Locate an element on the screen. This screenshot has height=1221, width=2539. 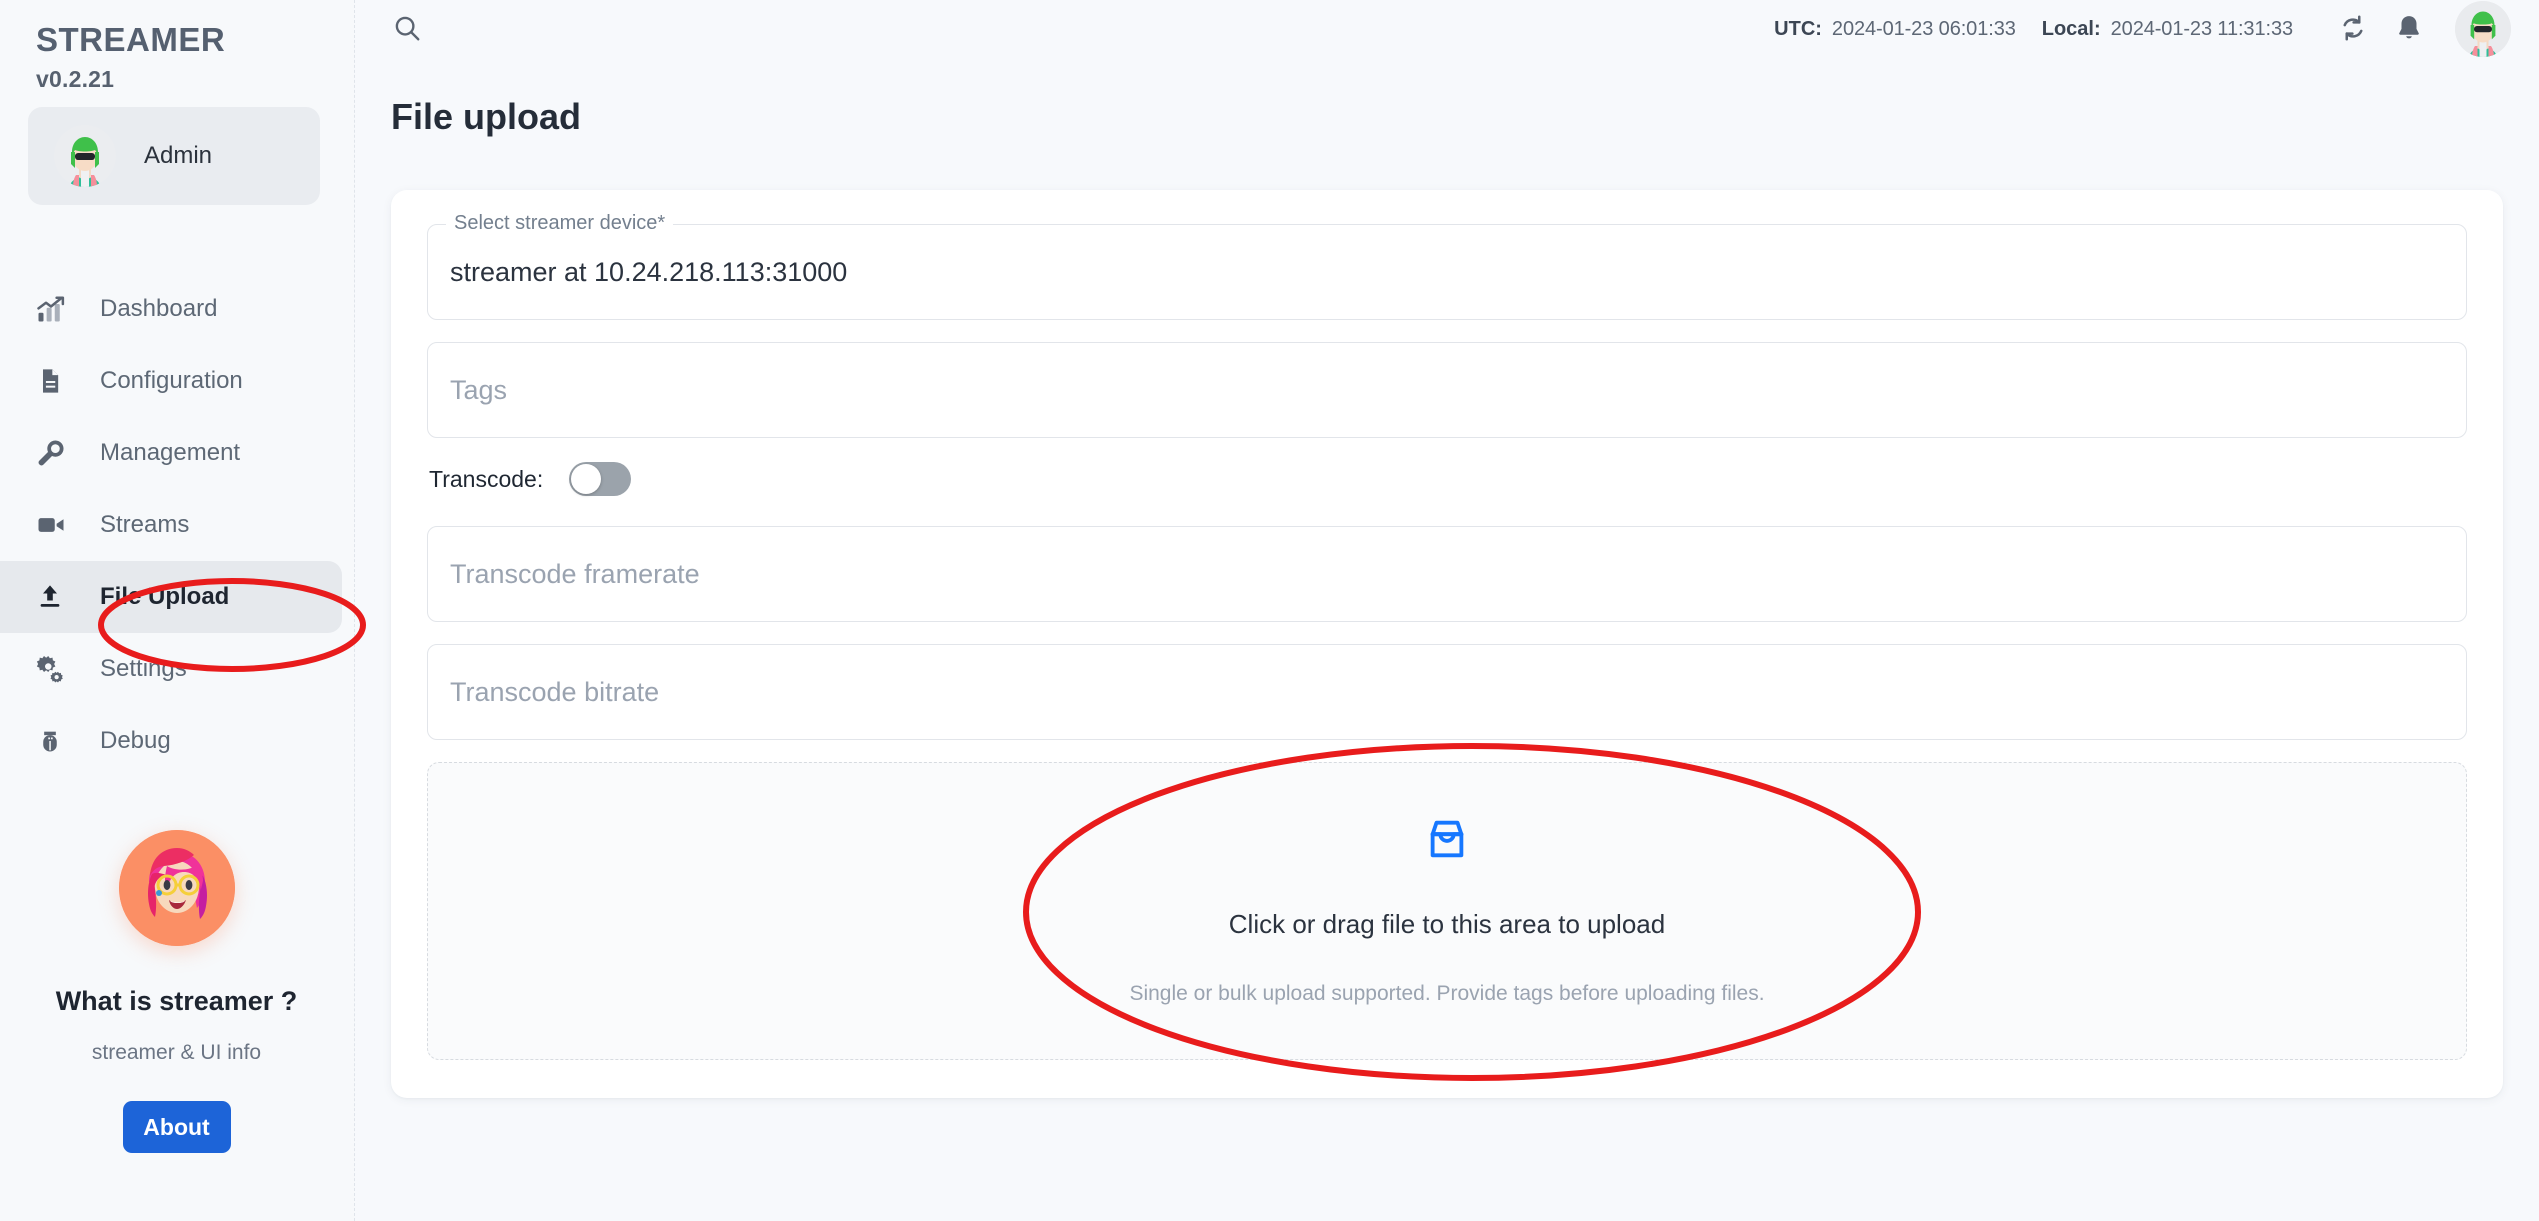
brand-title: STREAMER is located at coordinates (131, 39).